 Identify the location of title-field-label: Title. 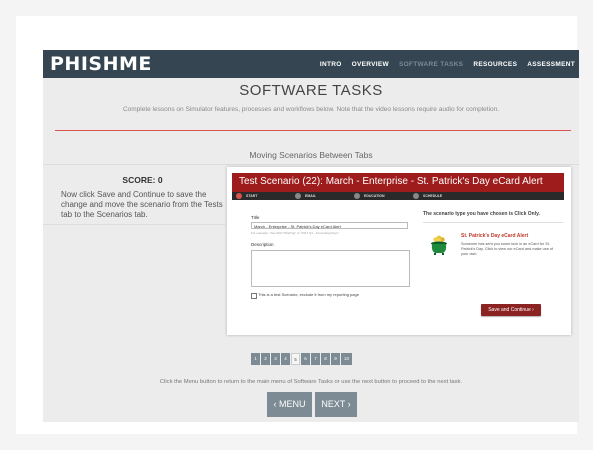
(255, 217).